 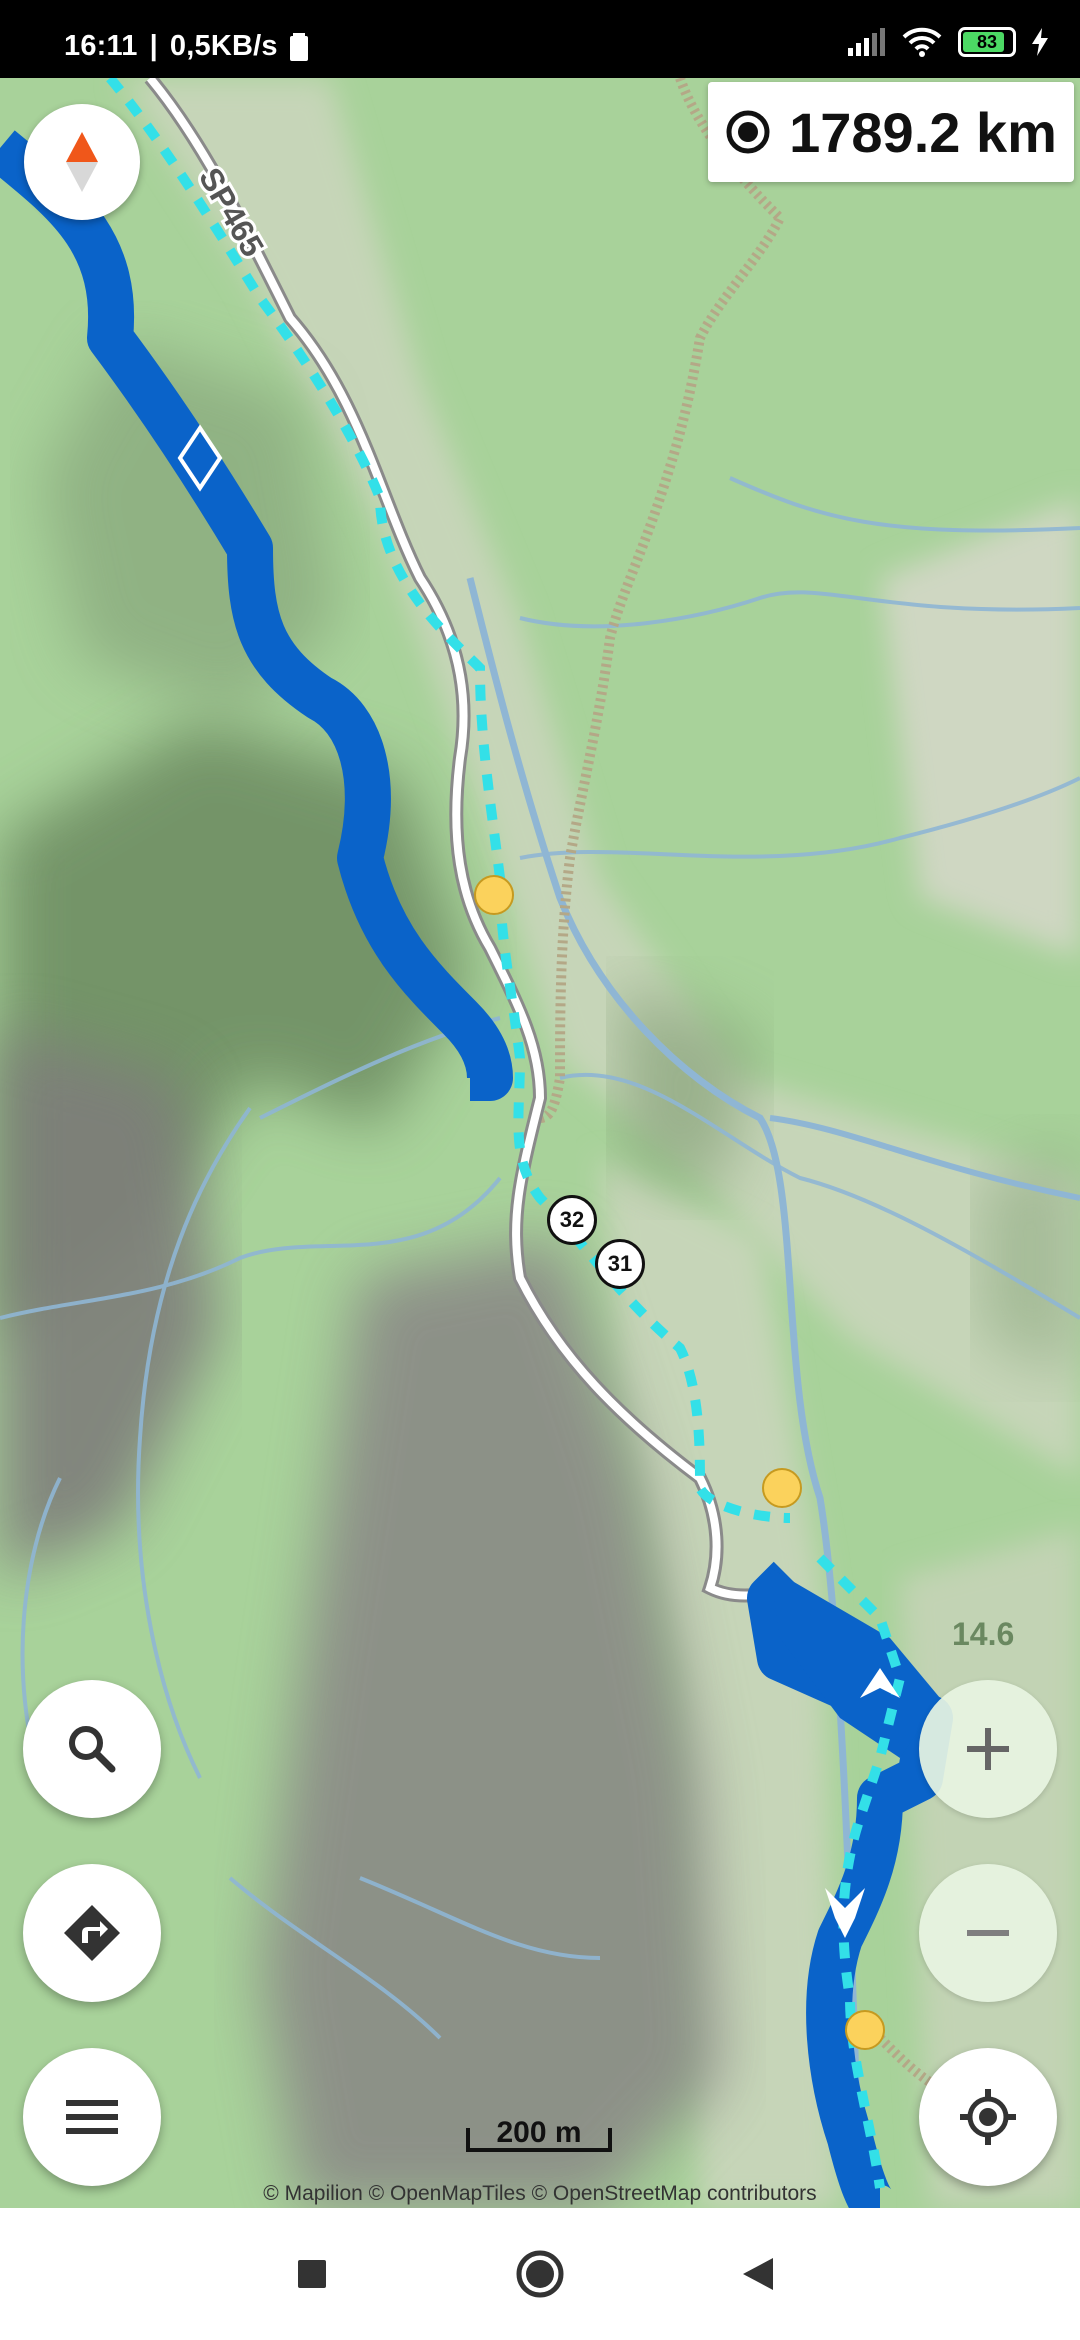 What do you see at coordinates (748, 132) in the screenshot?
I see `record-target-icon` at bounding box center [748, 132].